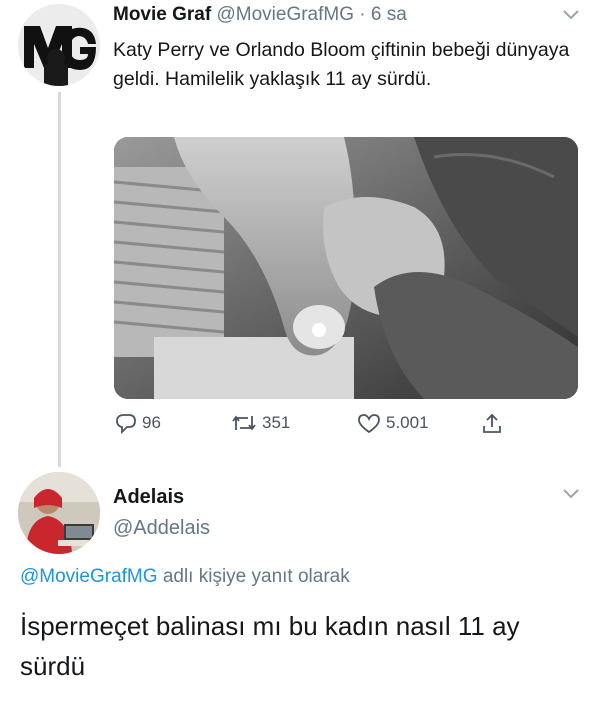  I want to click on tweet-time: 6 sa, so click(389, 14).